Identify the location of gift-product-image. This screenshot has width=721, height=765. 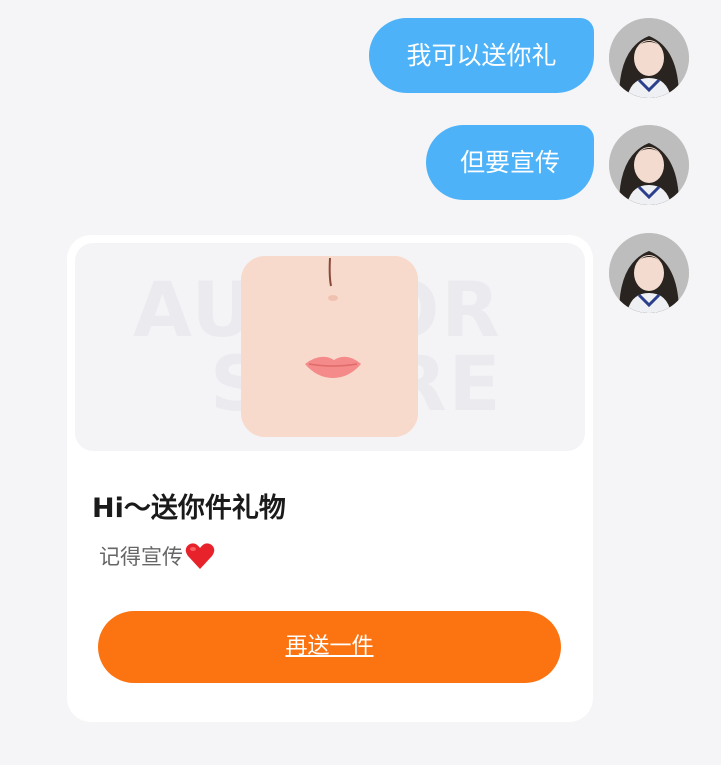
(329, 346).